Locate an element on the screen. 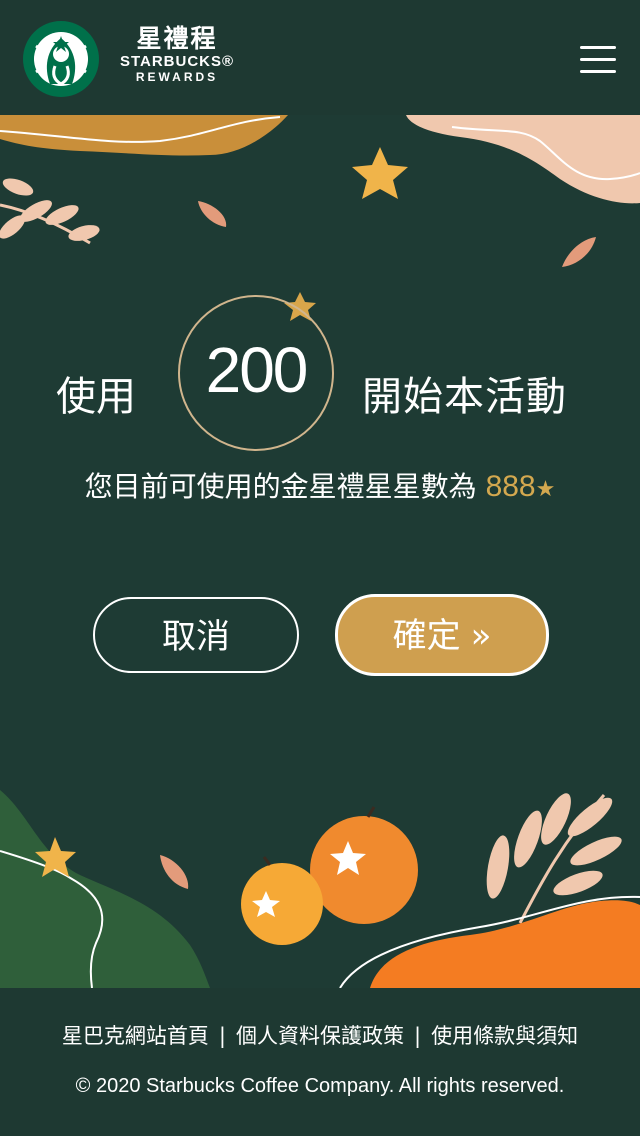 The height and width of the screenshot is (1136, 640). star-icon is located at coordinates (380, 173).